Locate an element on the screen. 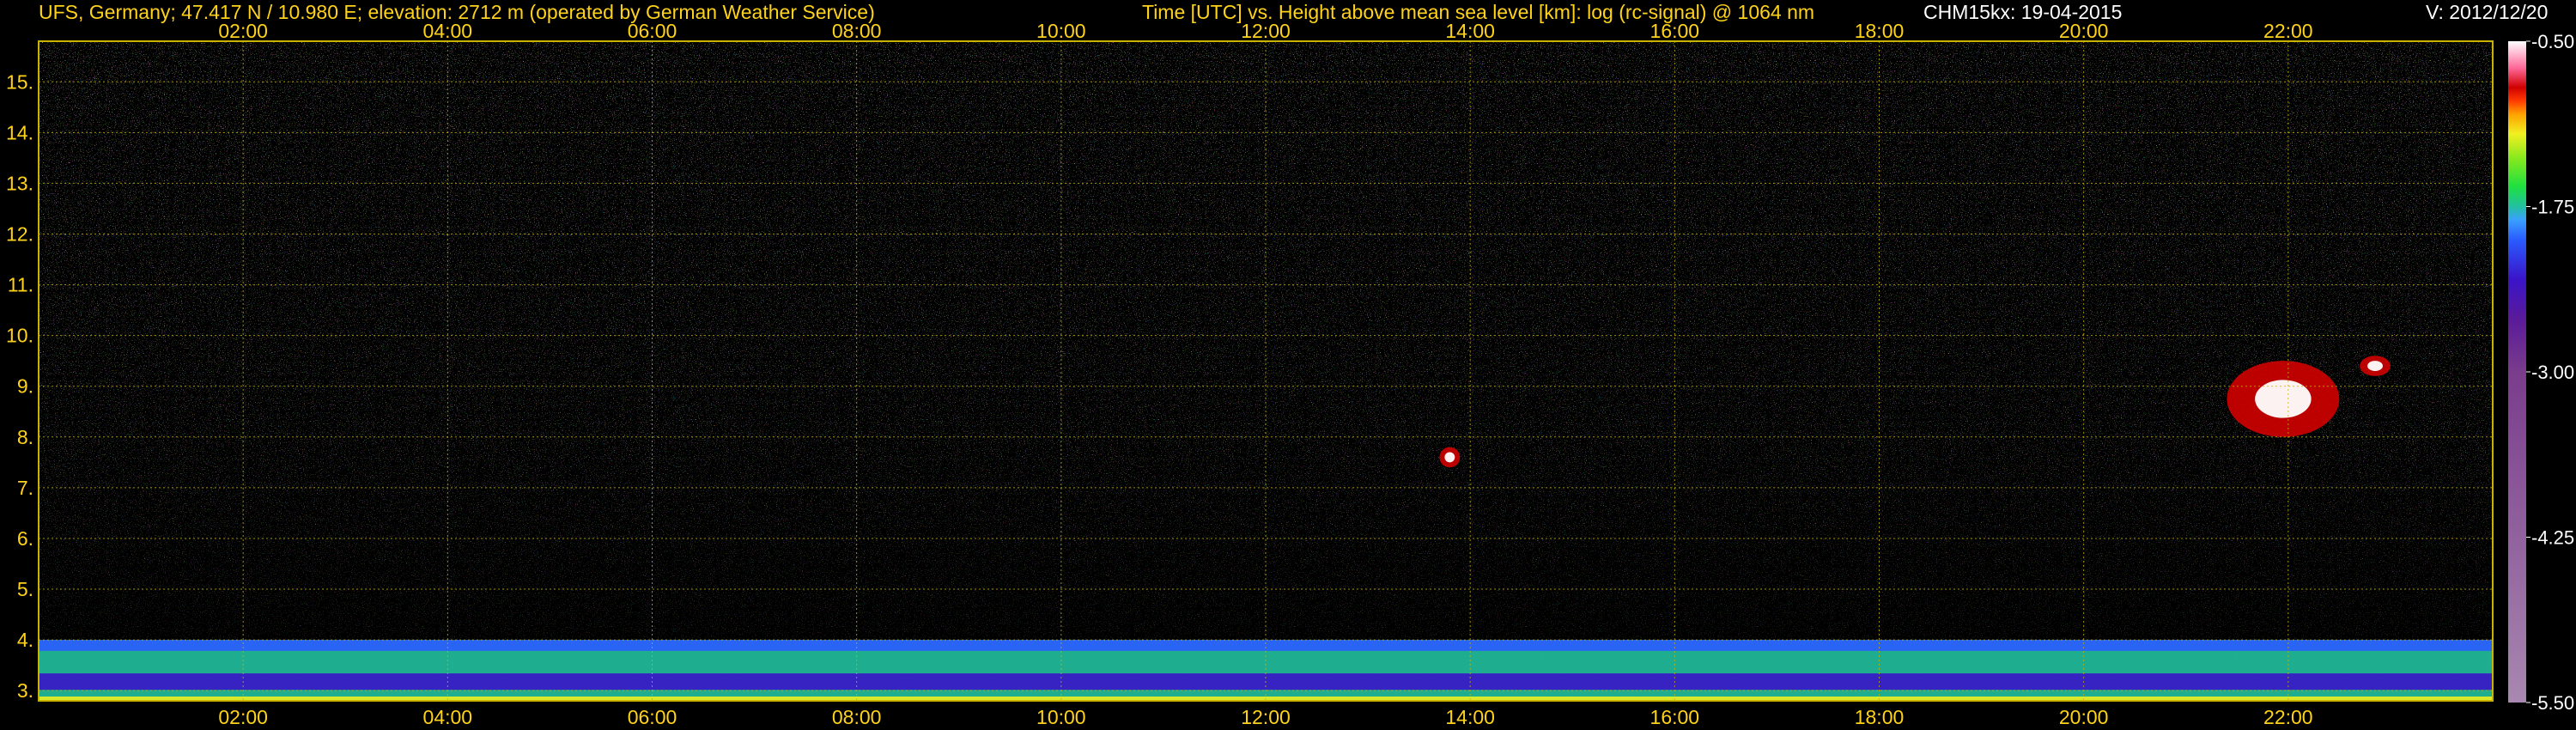 The width and height of the screenshot is (2576, 730). colorbar-bar is located at coordinates (2517, 372).